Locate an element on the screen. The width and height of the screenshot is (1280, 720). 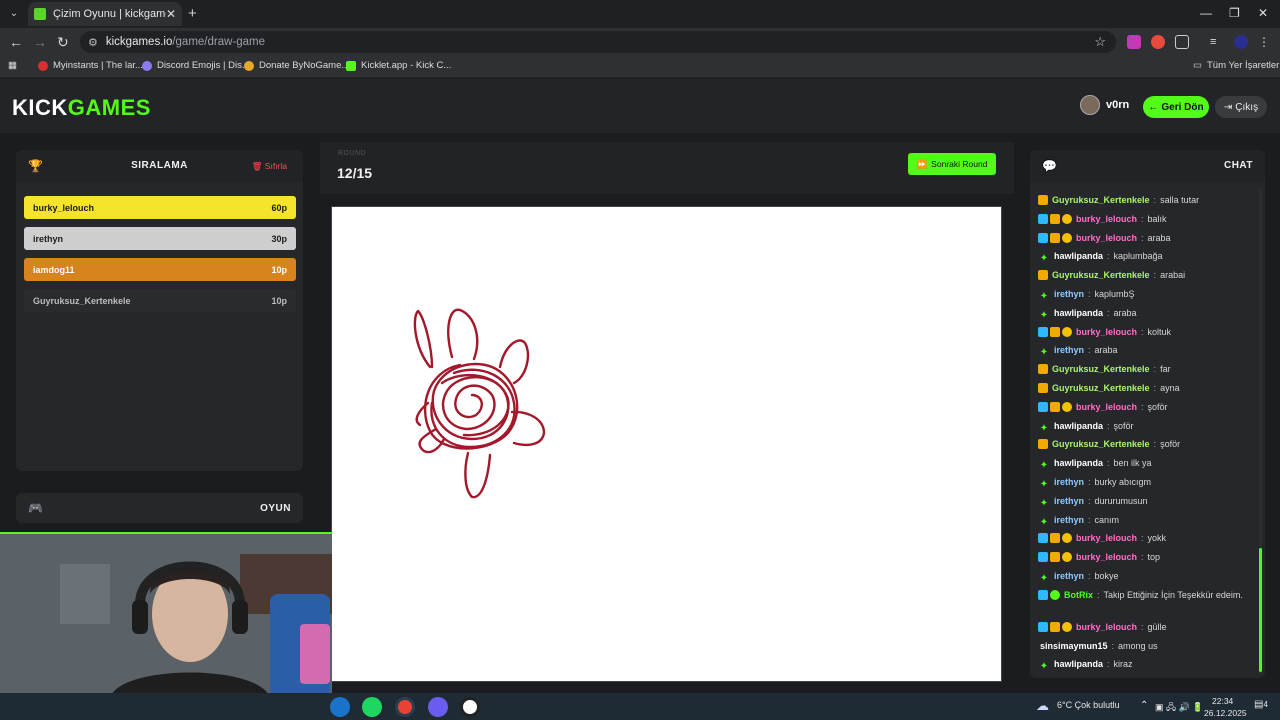
notifications-icon: ▤4 is located at coordinates (1261, 704).